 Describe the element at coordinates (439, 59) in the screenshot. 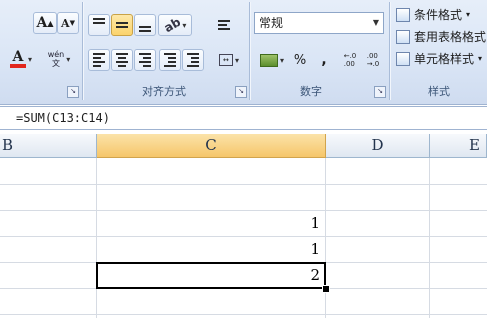

I see `cell-styles-button: 单元格样式 ▾` at that location.